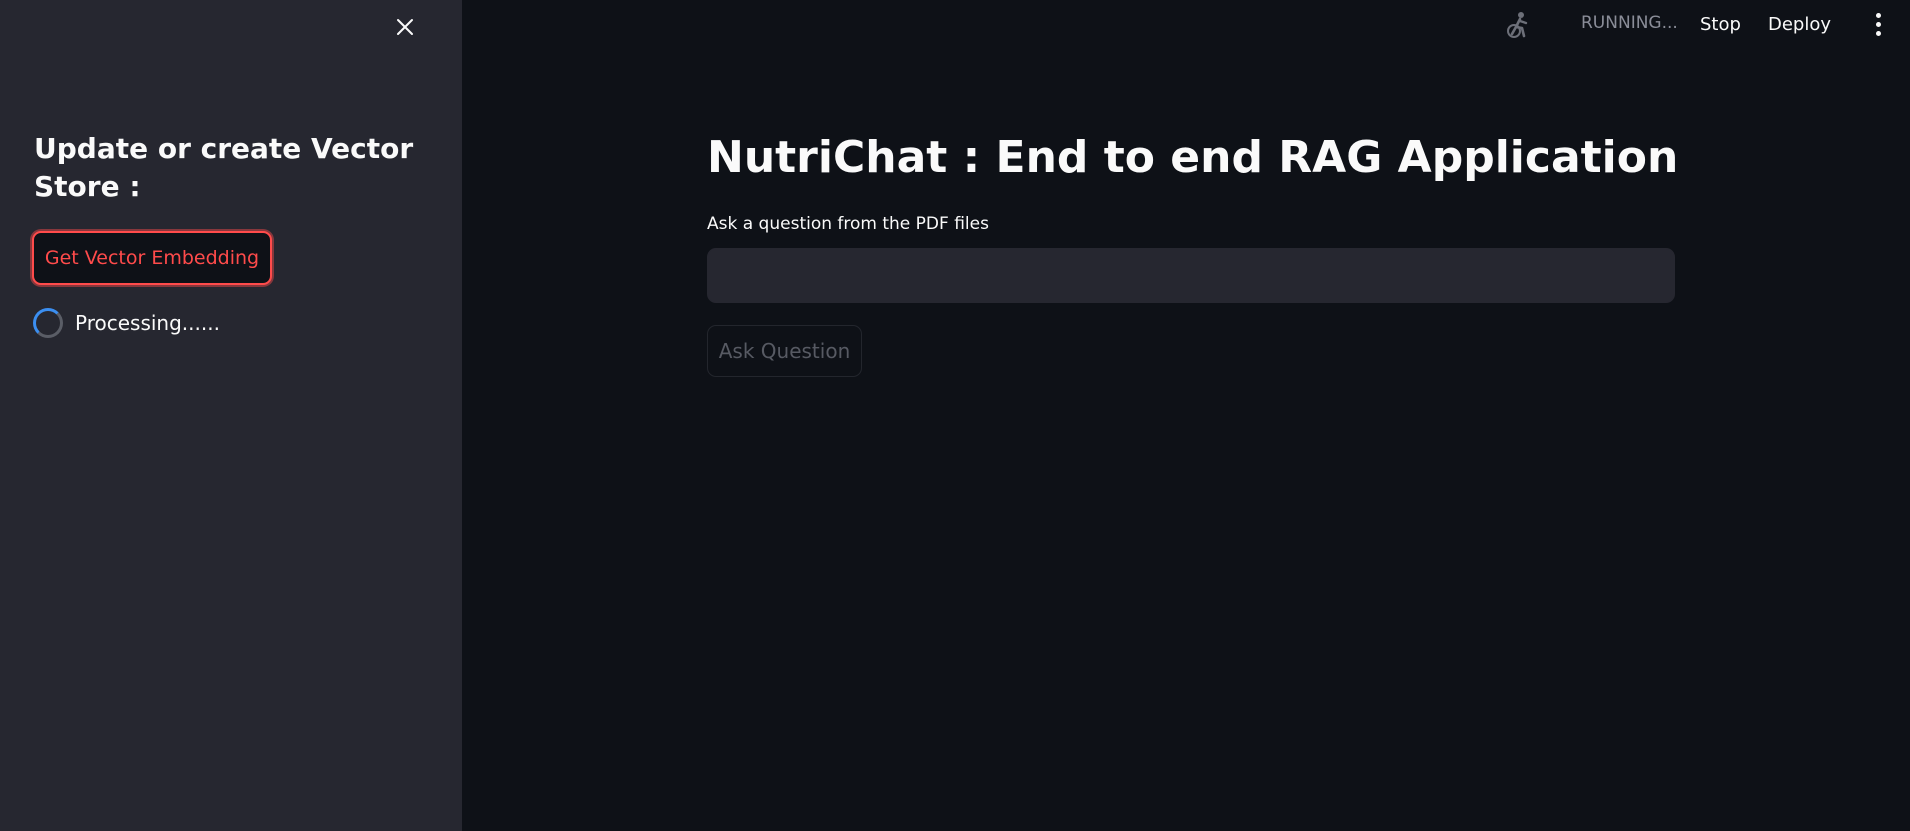 This screenshot has width=1910, height=831. Describe the element at coordinates (152, 258) in the screenshot. I see `get-vector-embedding-button: Get Vector Embedding` at that location.